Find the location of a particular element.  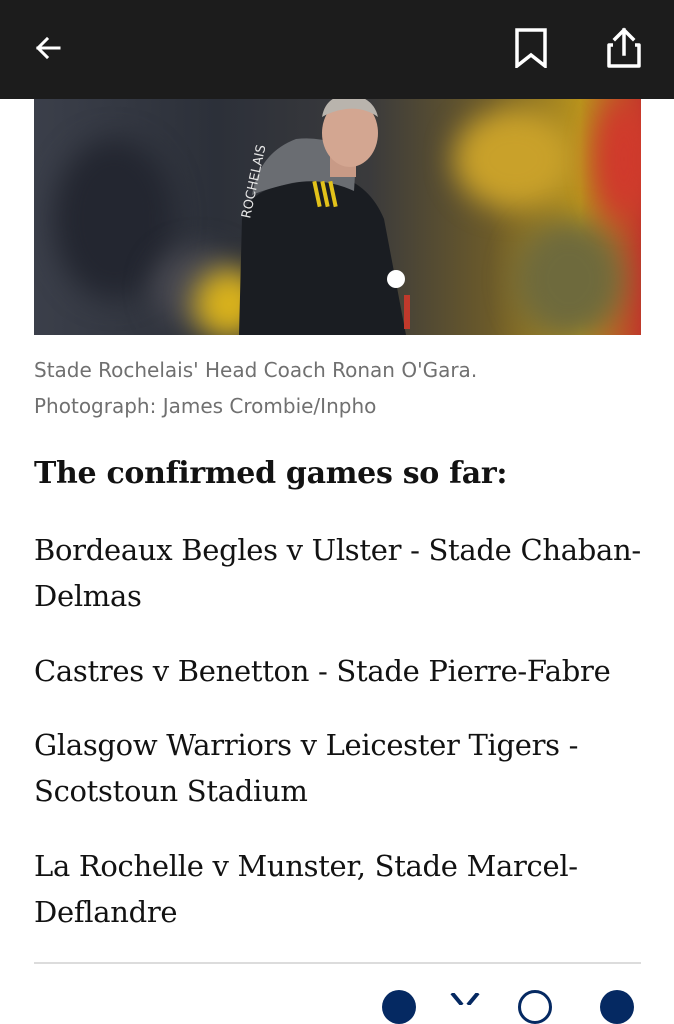

article-divider is located at coordinates (337, 963).